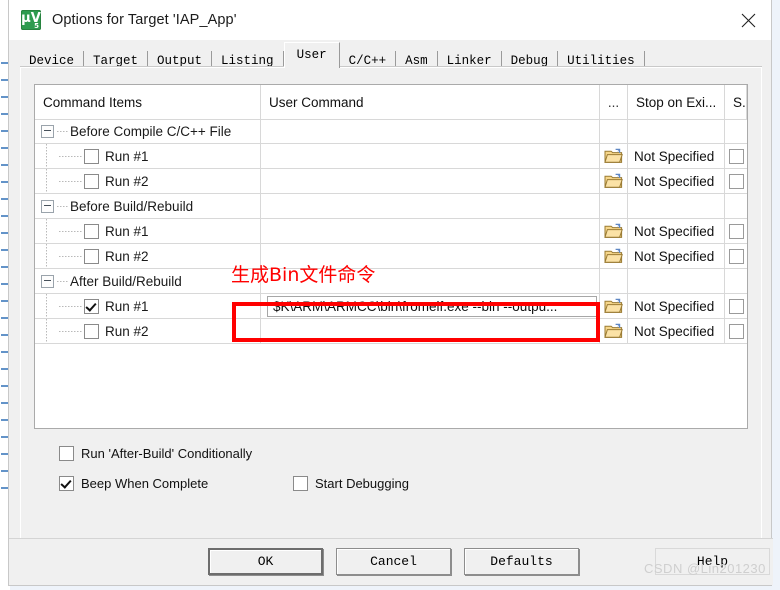 The height and width of the screenshot is (590, 780). I want to click on keil-uvision-icon: µV 5, so click(31, 20).